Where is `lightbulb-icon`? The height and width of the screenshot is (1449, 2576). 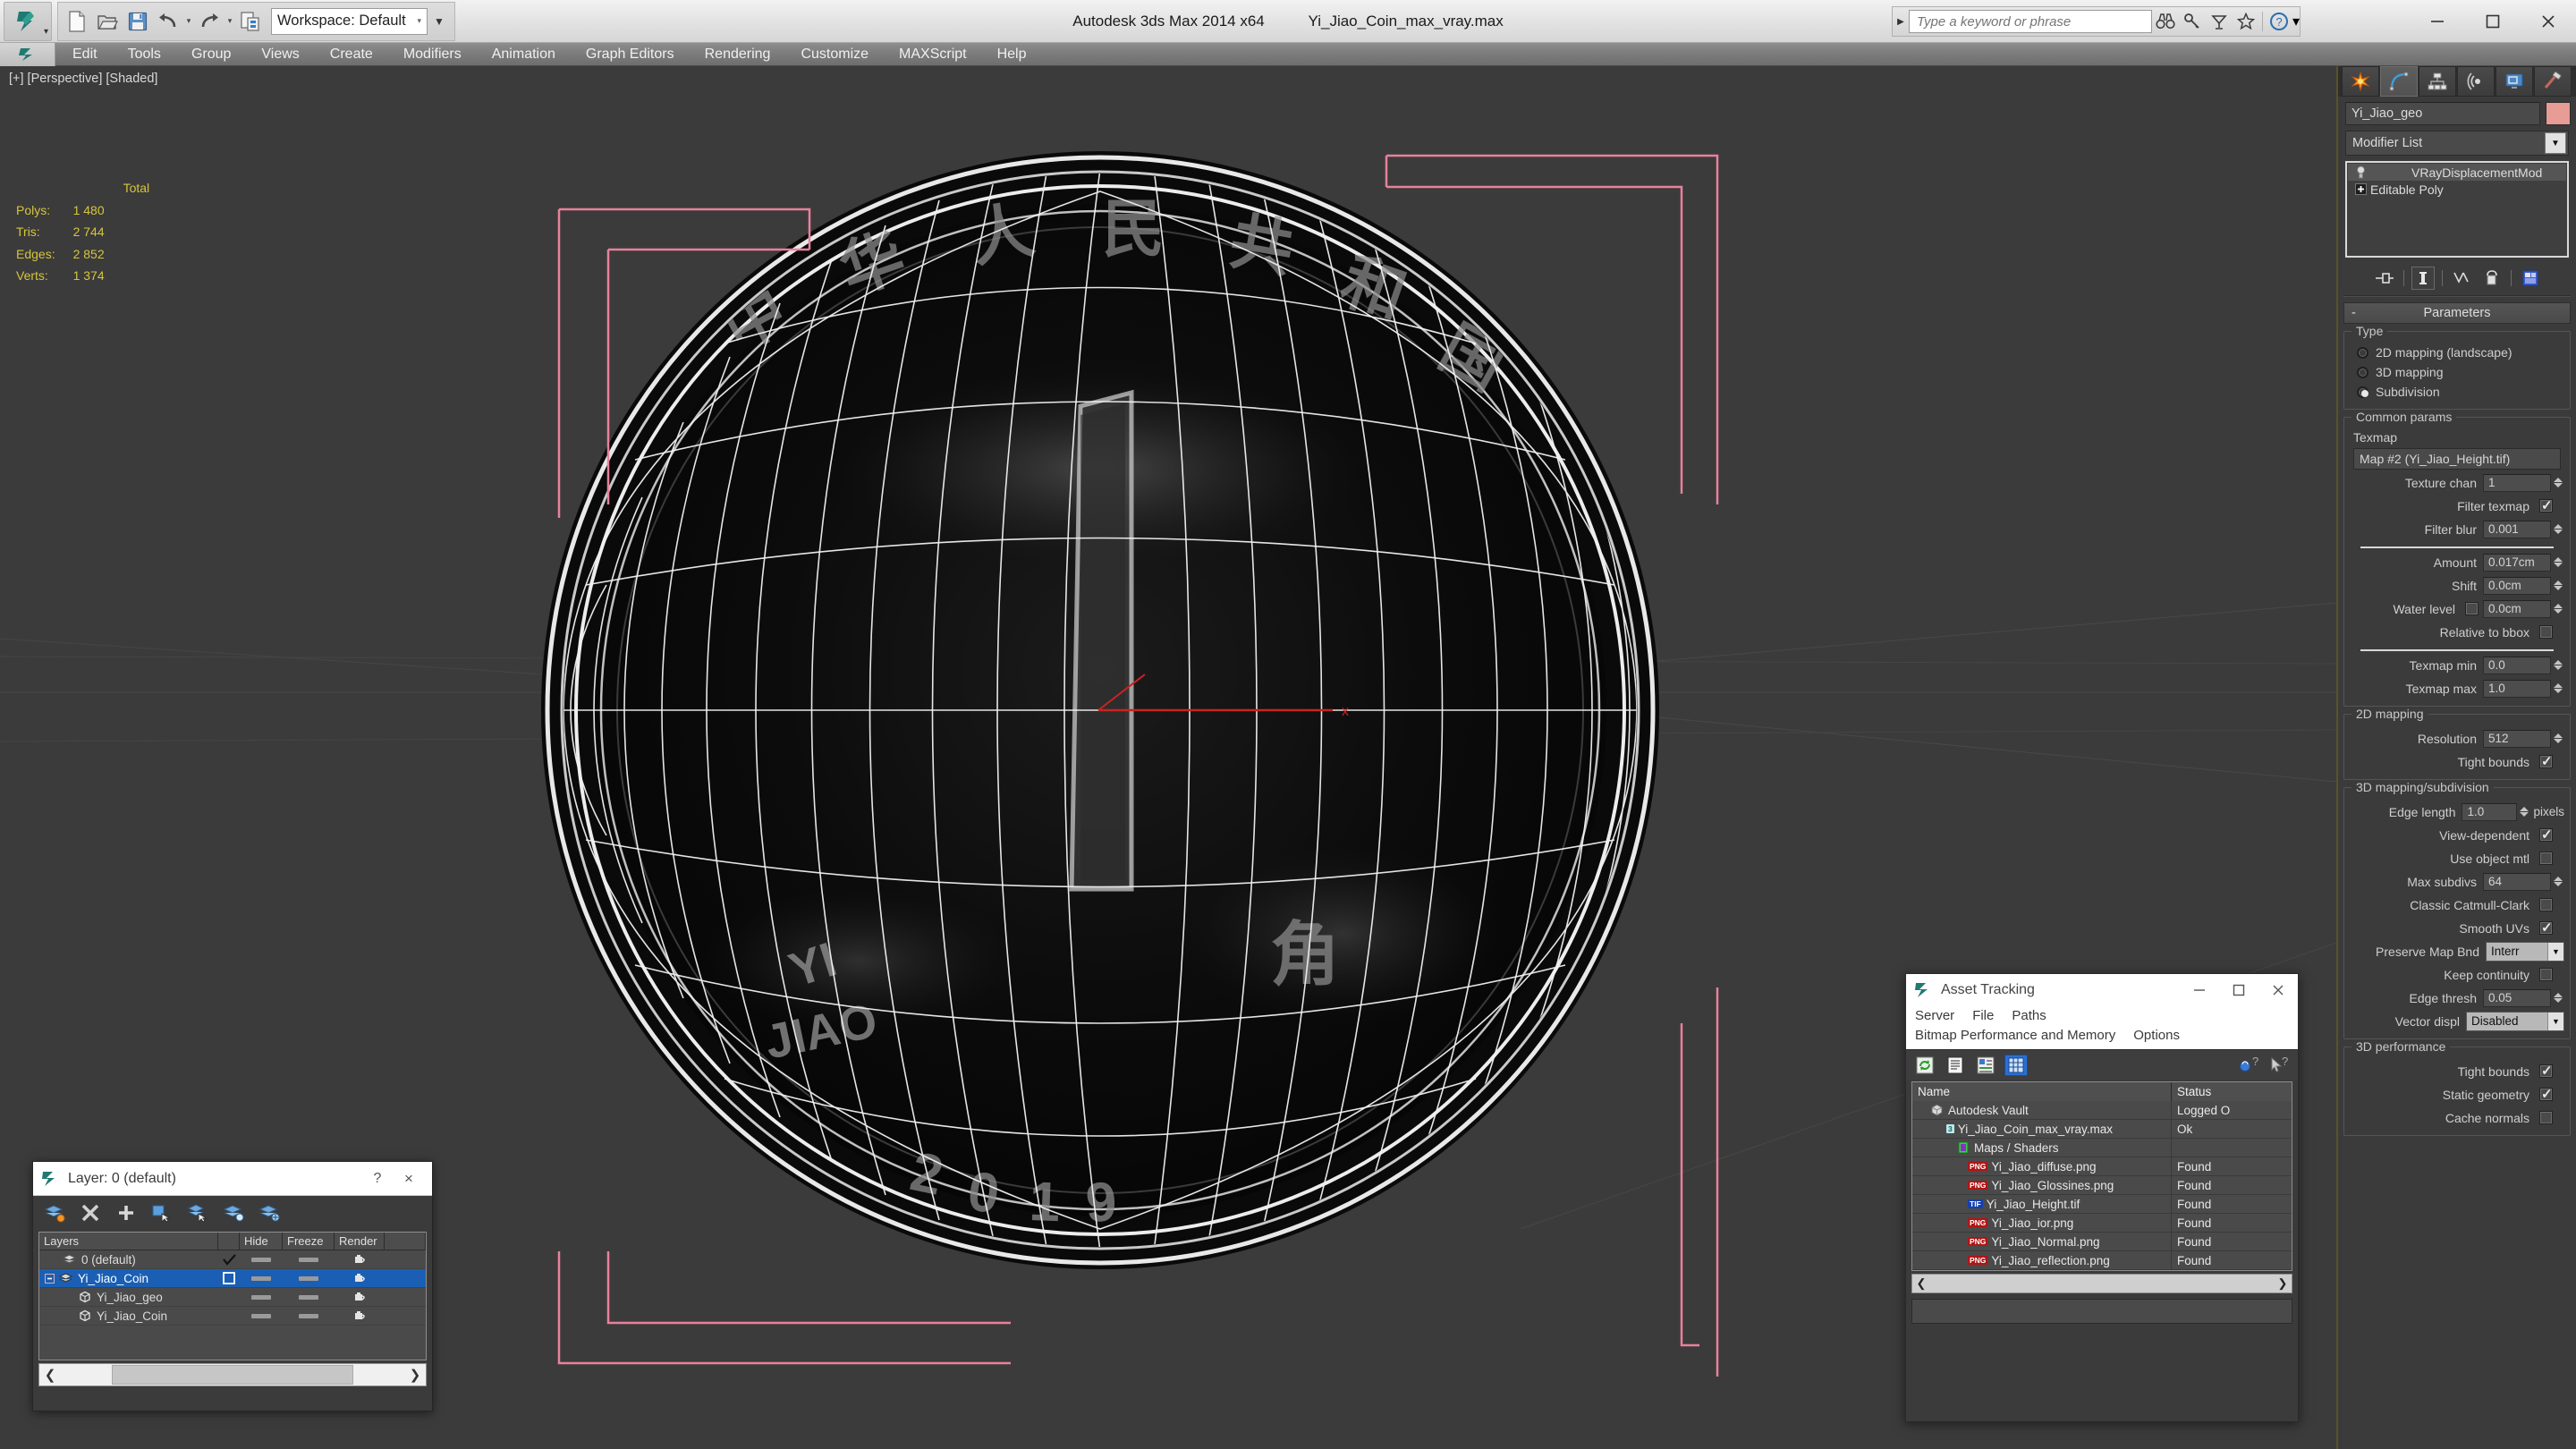
lightbulb-icon is located at coordinates (2360, 172).